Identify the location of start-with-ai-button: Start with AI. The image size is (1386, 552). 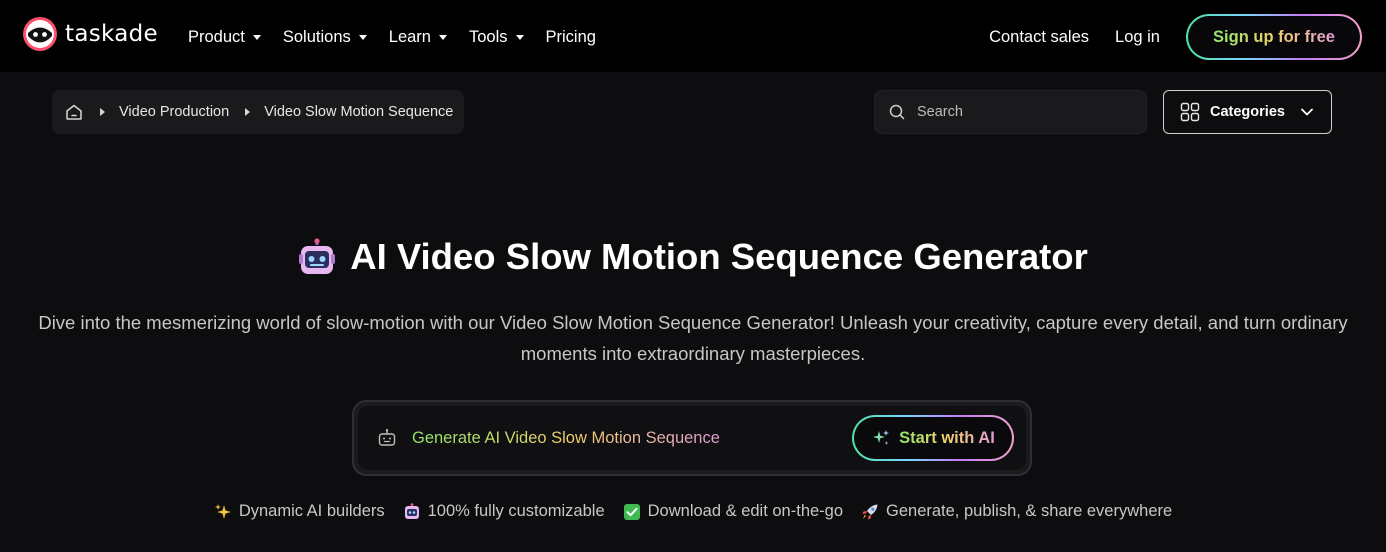
(933, 438).